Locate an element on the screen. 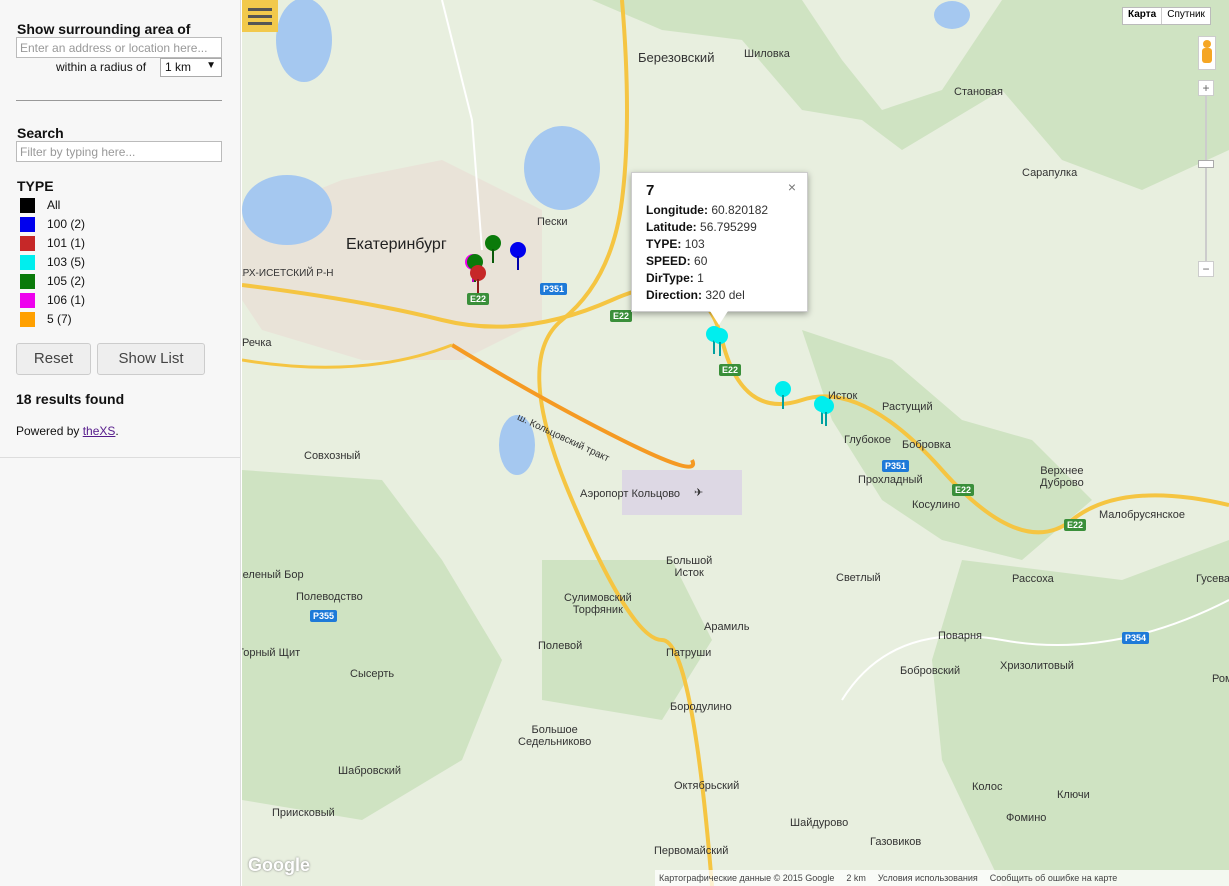 This screenshot has width=1229, height=886. radius-label: within a radius of is located at coordinates (101, 67).